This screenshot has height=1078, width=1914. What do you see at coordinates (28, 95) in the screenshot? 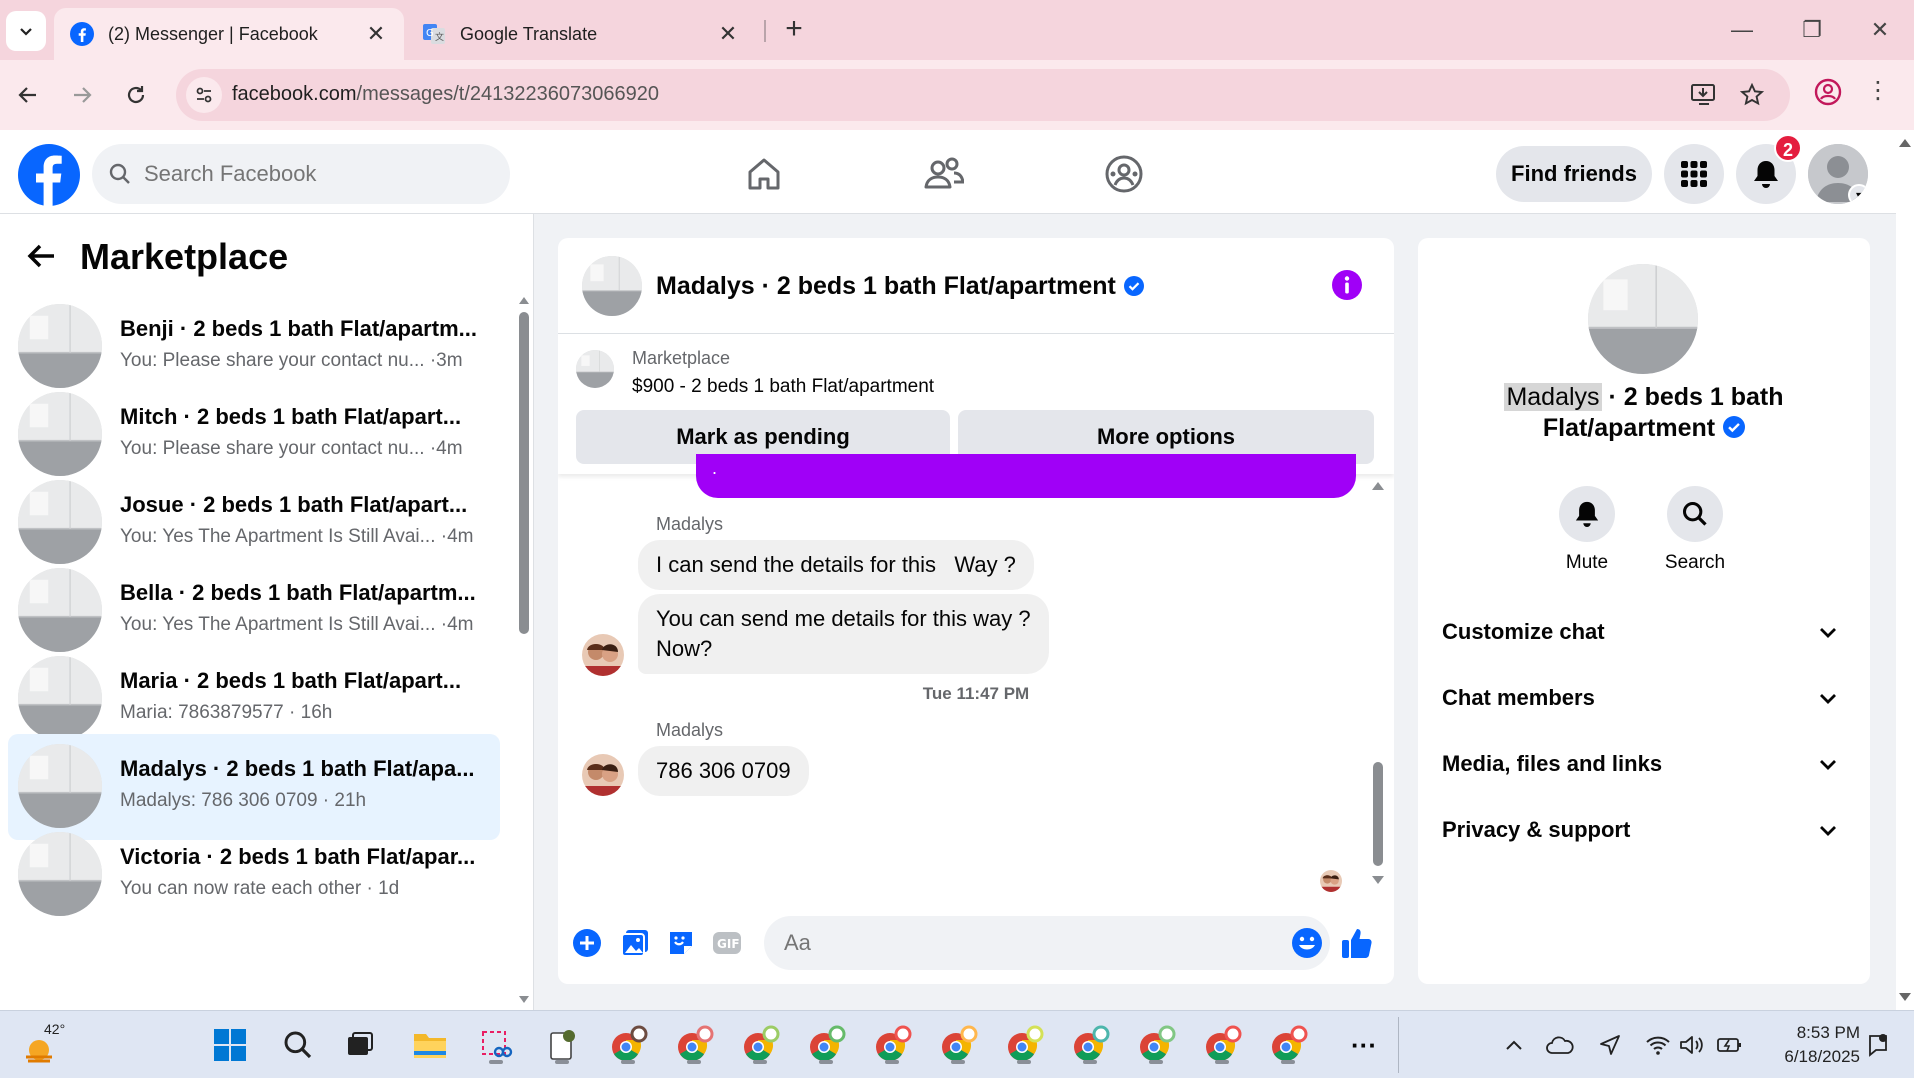
I see `back-button` at bounding box center [28, 95].